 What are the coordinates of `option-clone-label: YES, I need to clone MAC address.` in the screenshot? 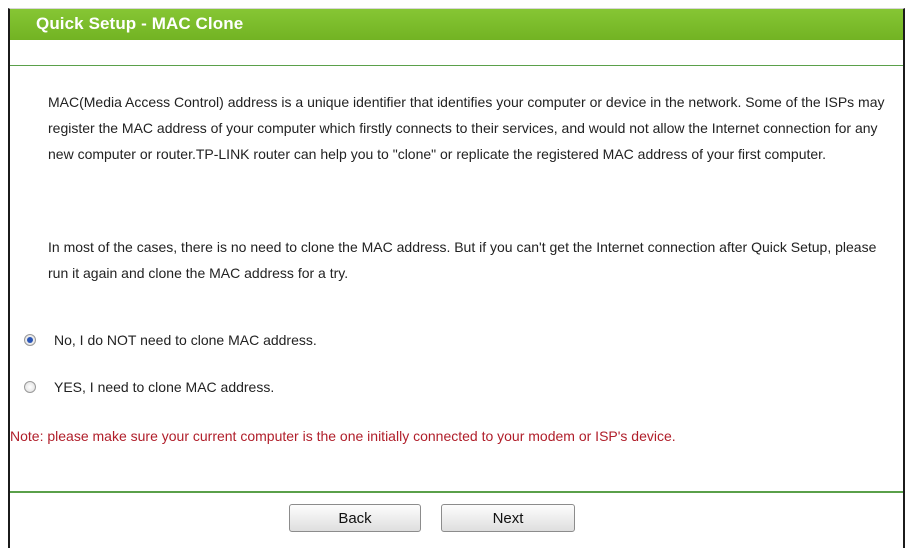 It's located at (164, 387).